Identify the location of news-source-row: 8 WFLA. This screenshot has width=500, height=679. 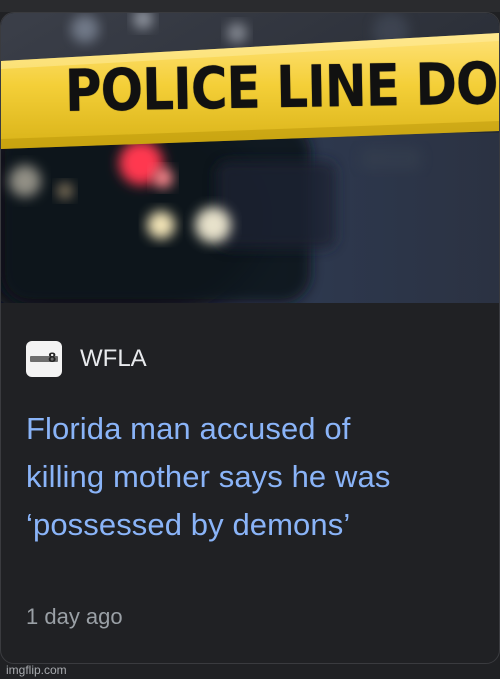
(86, 359).